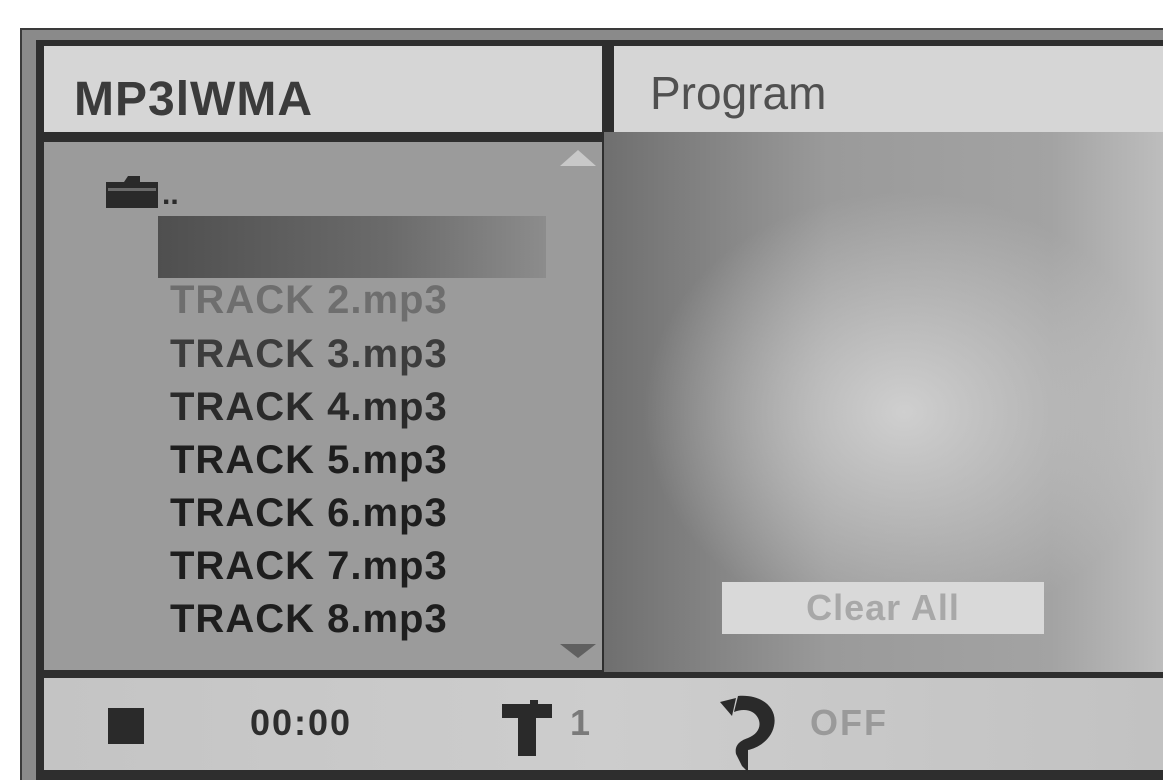  What do you see at coordinates (578, 651) in the screenshot?
I see `scroll-down-arrow-icon` at bounding box center [578, 651].